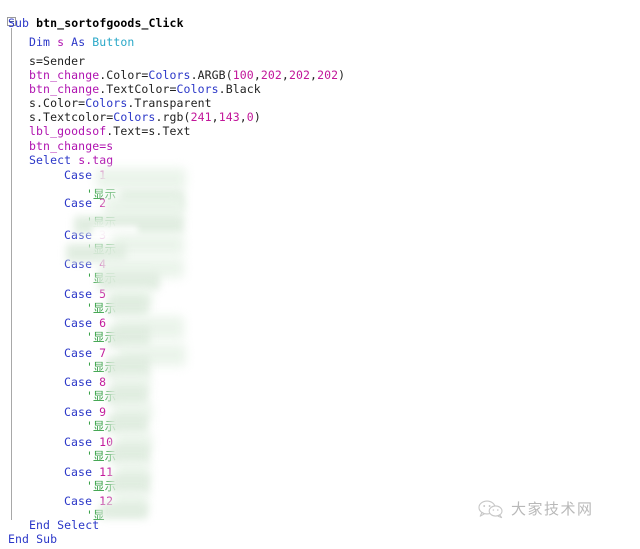  What do you see at coordinates (96, 160) in the screenshot?
I see `code-token: s.tag` at bounding box center [96, 160].